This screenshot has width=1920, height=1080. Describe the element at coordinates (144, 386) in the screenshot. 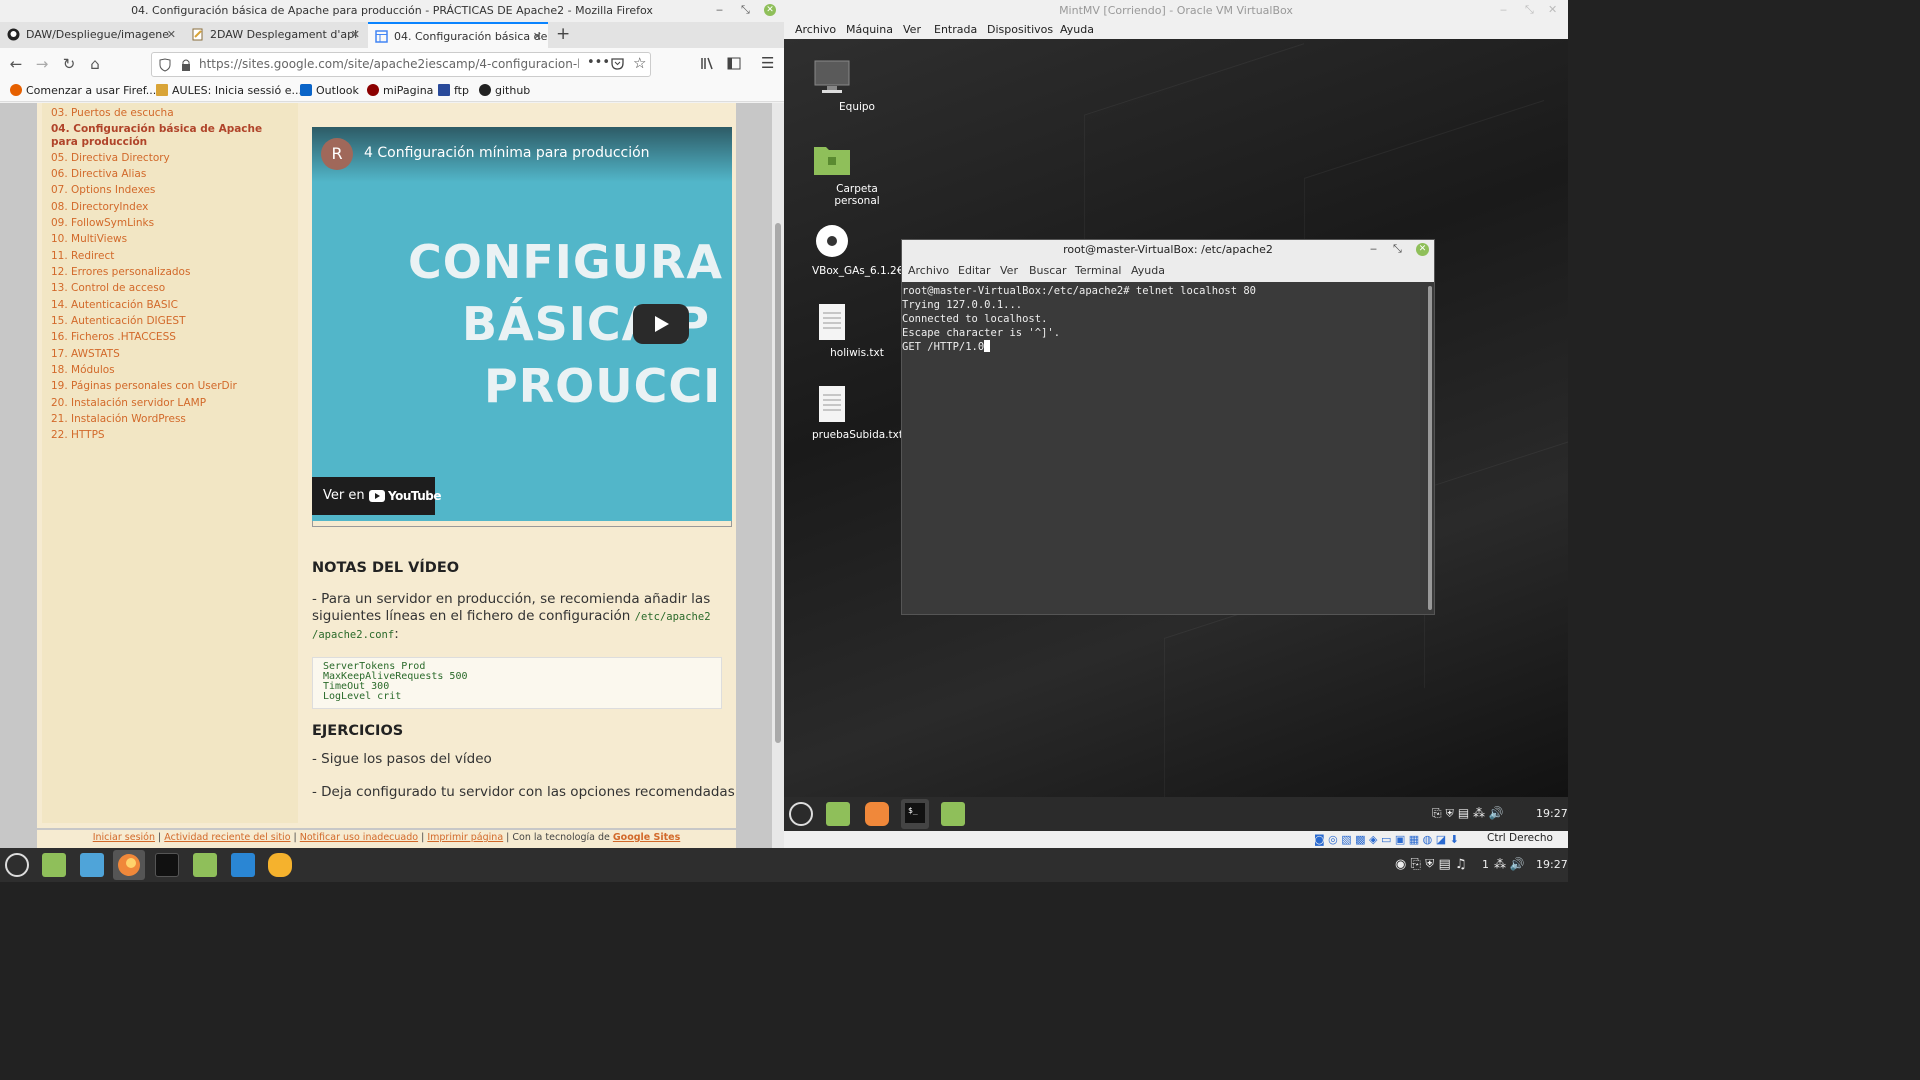

I see `nav-link: 19. Páginas personales con UserDir` at that location.